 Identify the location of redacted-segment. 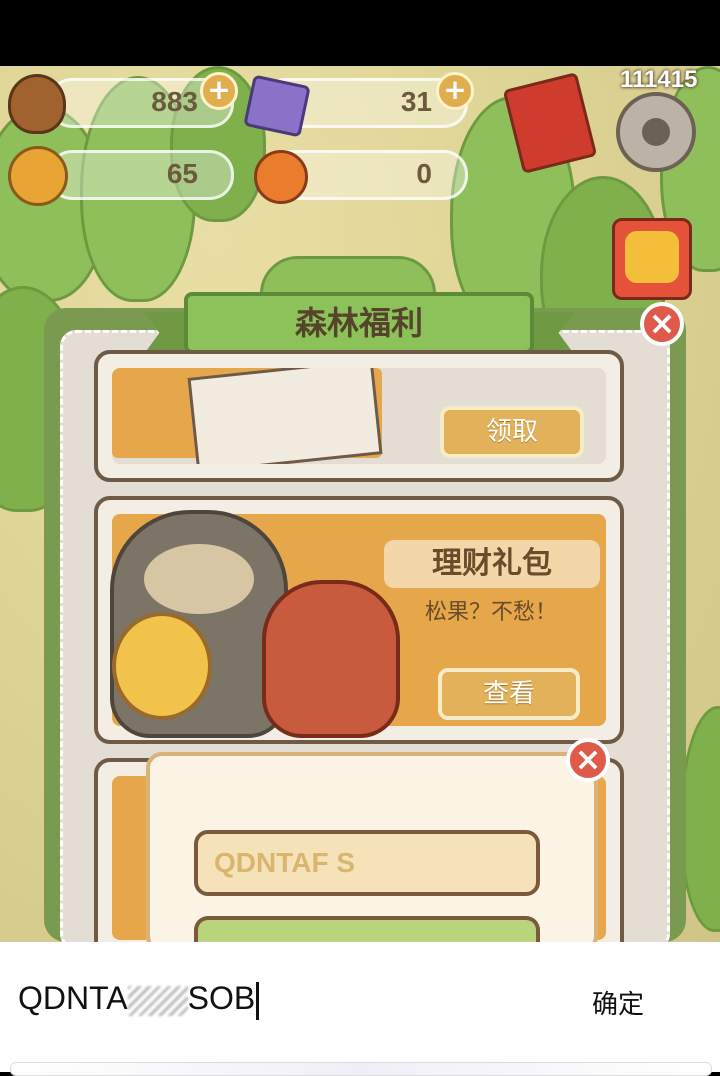
(157, 1000).